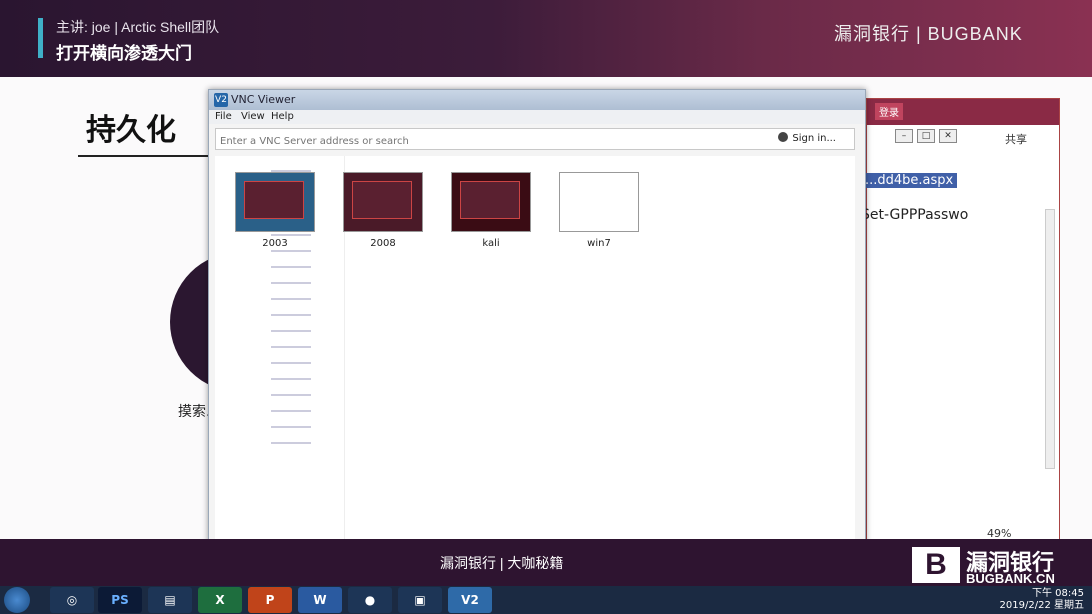 This screenshot has width=1092, height=614. I want to click on excel-taskbar-button: X, so click(220, 600).